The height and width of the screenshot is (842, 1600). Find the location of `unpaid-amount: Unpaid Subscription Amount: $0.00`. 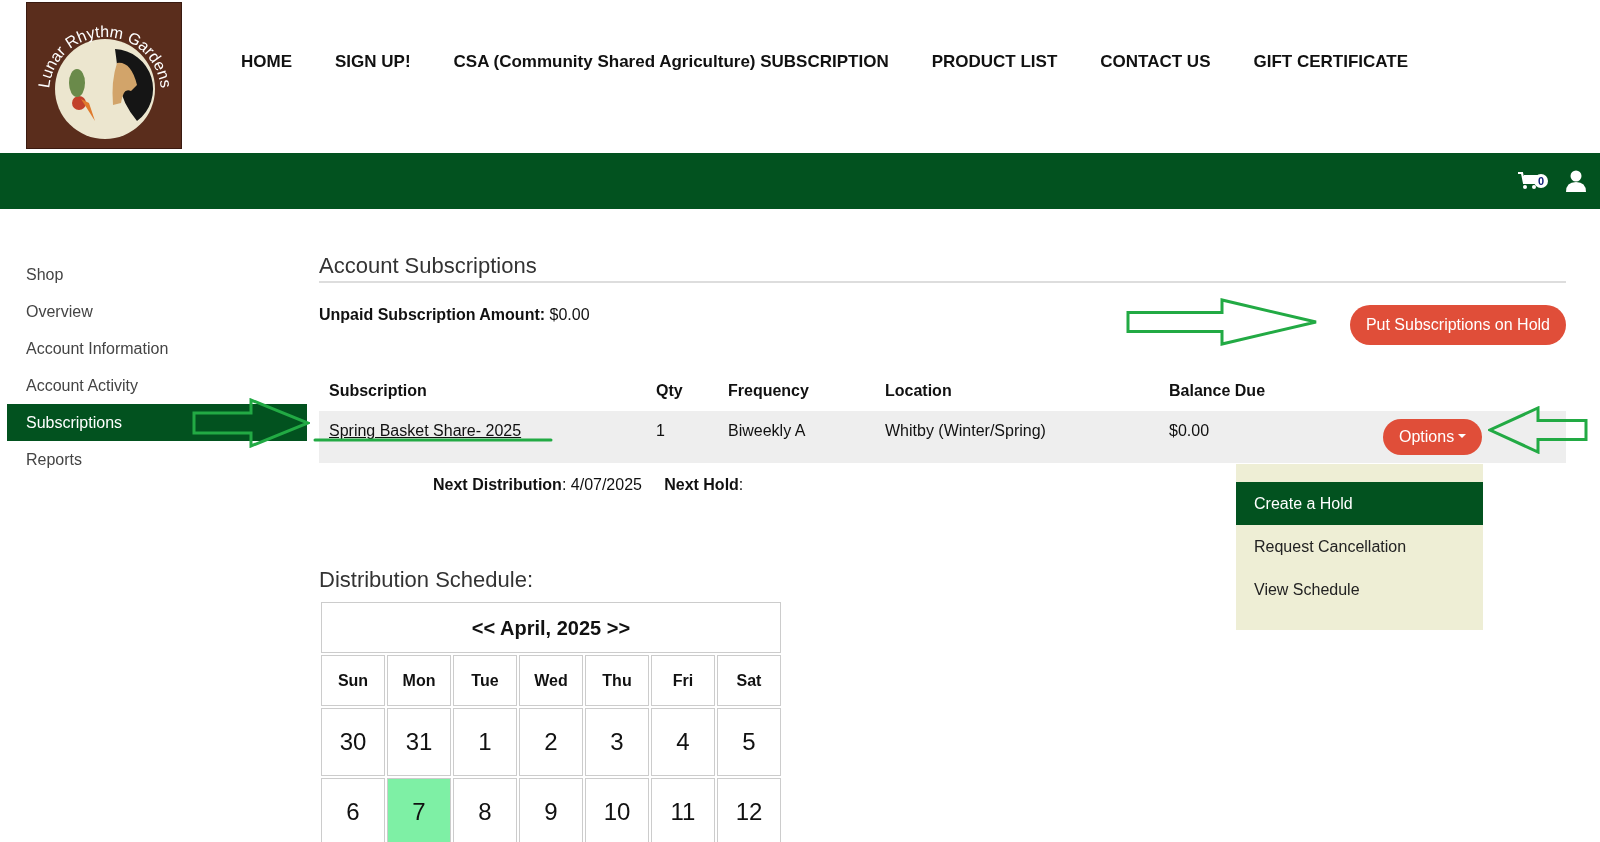

unpaid-amount: Unpaid Subscription Amount: $0.00 is located at coordinates (454, 315).